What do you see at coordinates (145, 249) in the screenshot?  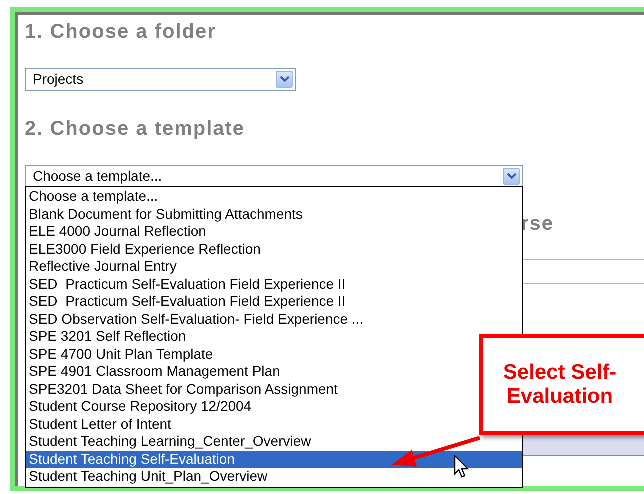 I see `dropdown-option: ELE3000 Field Experience Reflection` at bounding box center [145, 249].